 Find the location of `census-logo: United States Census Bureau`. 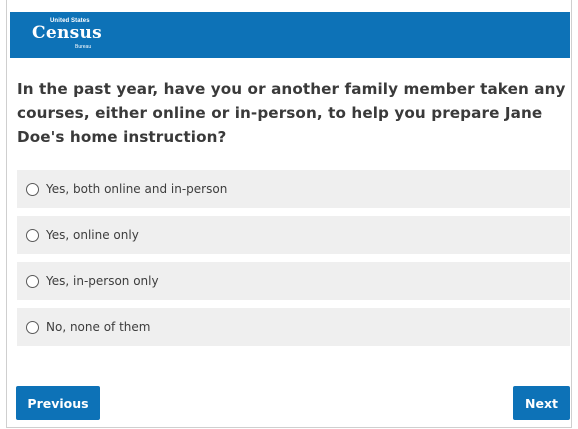

census-logo: United States Census Bureau is located at coordinates (67, 35).